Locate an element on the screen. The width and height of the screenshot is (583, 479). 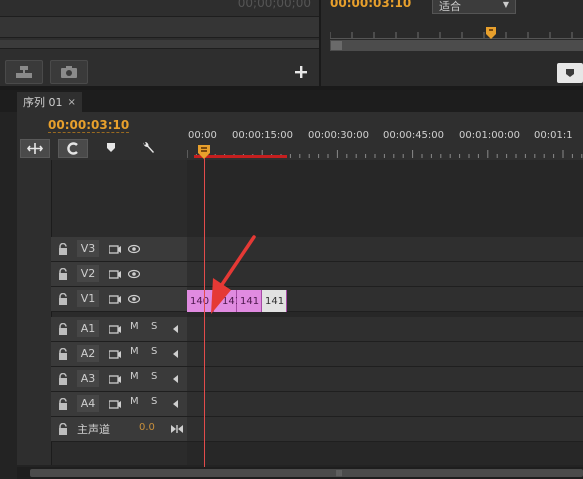
fit-dropdown-label: 适合 is located at coordinates (450, 6).